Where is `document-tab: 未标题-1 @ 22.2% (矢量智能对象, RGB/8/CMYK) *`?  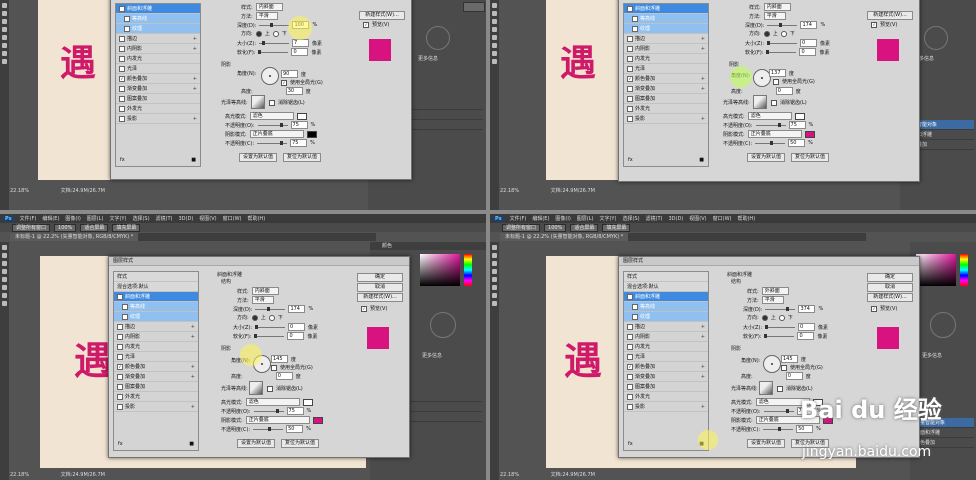 document-tab: 未标题-1 @ 22.2% (矢量智能对象, RGB/8/CMYK) * is located at coordinates (564, 237).